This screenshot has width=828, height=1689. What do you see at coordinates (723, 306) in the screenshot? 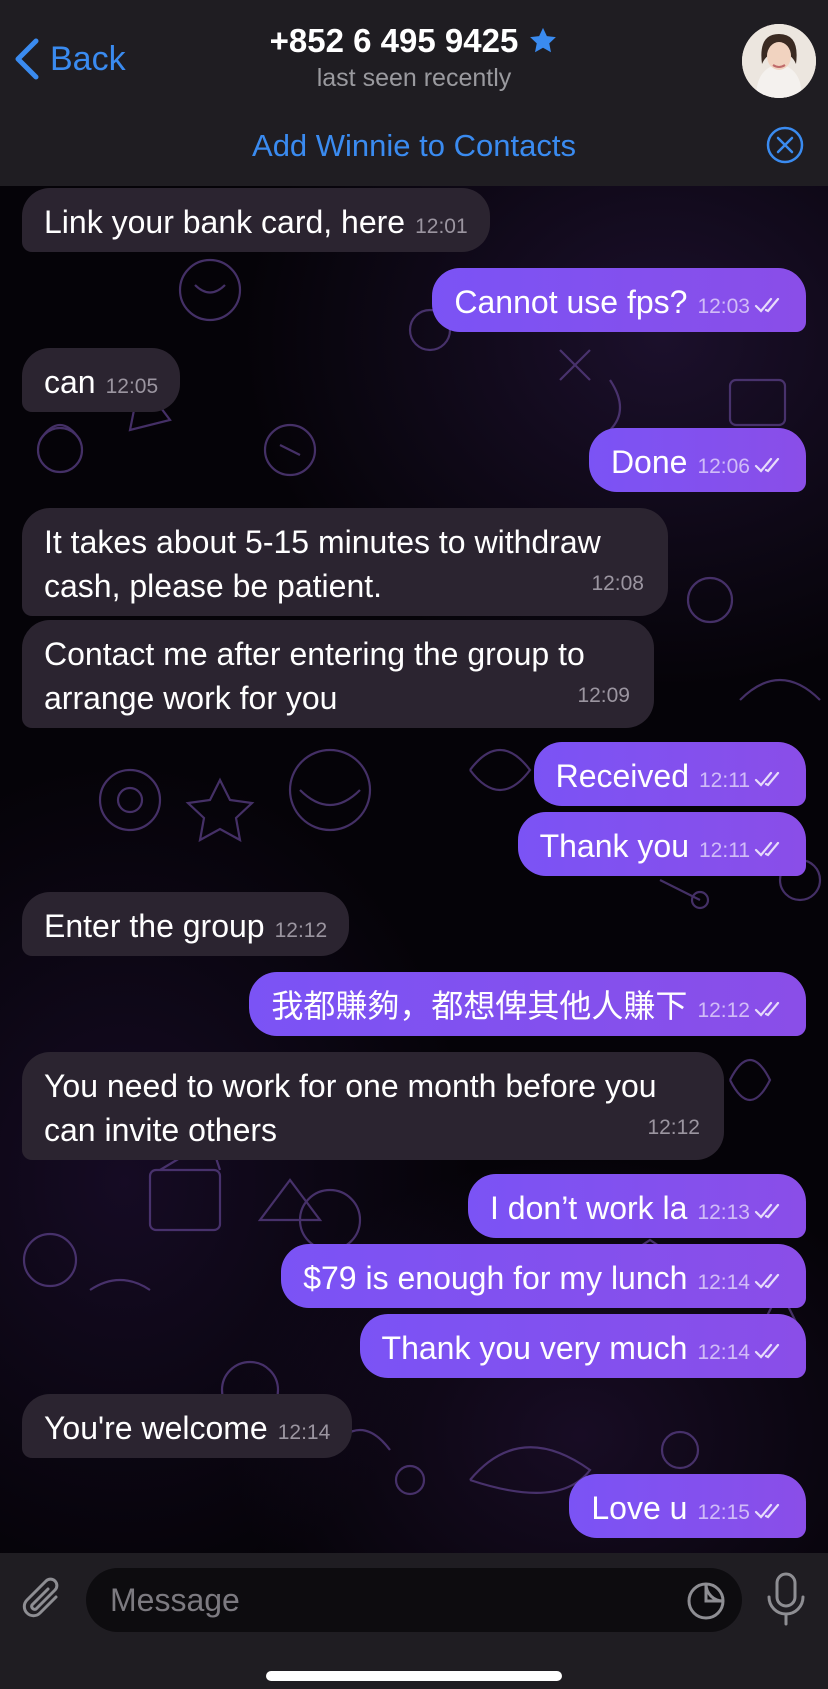
I see `message-time: 12:03` at bounding box center [723, 306].